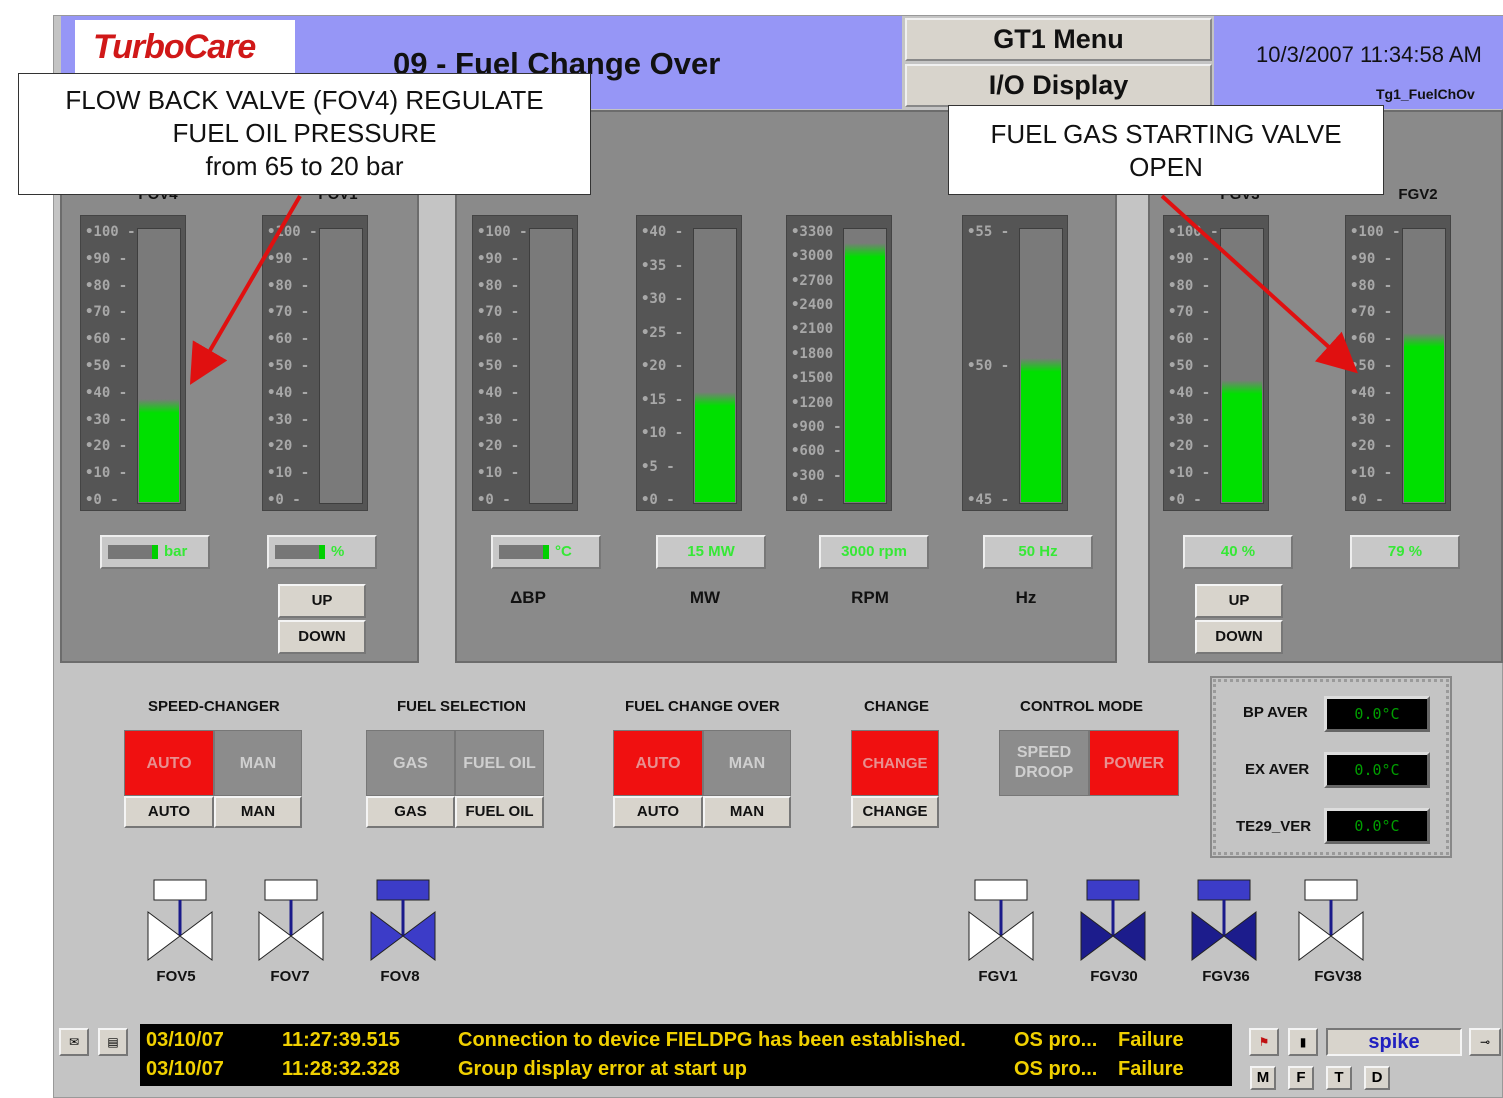 Image resolution: width=1503 pixels, height=1098 pixels. What do you see at coordinates (702, 706) in the screenshot?
I see `fuel-change-over-title: FUEL CHANGE OVER` at bounding box center [702, 706].